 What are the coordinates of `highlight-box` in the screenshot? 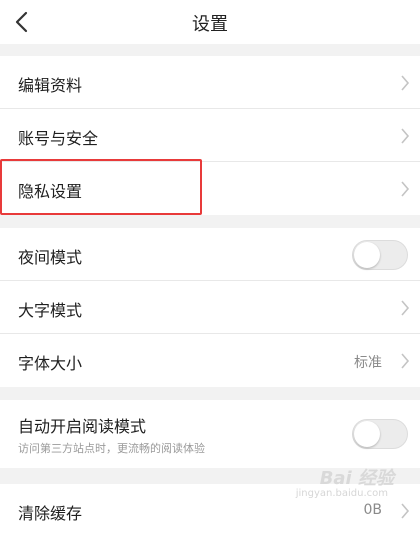 It's located at (101, 187).